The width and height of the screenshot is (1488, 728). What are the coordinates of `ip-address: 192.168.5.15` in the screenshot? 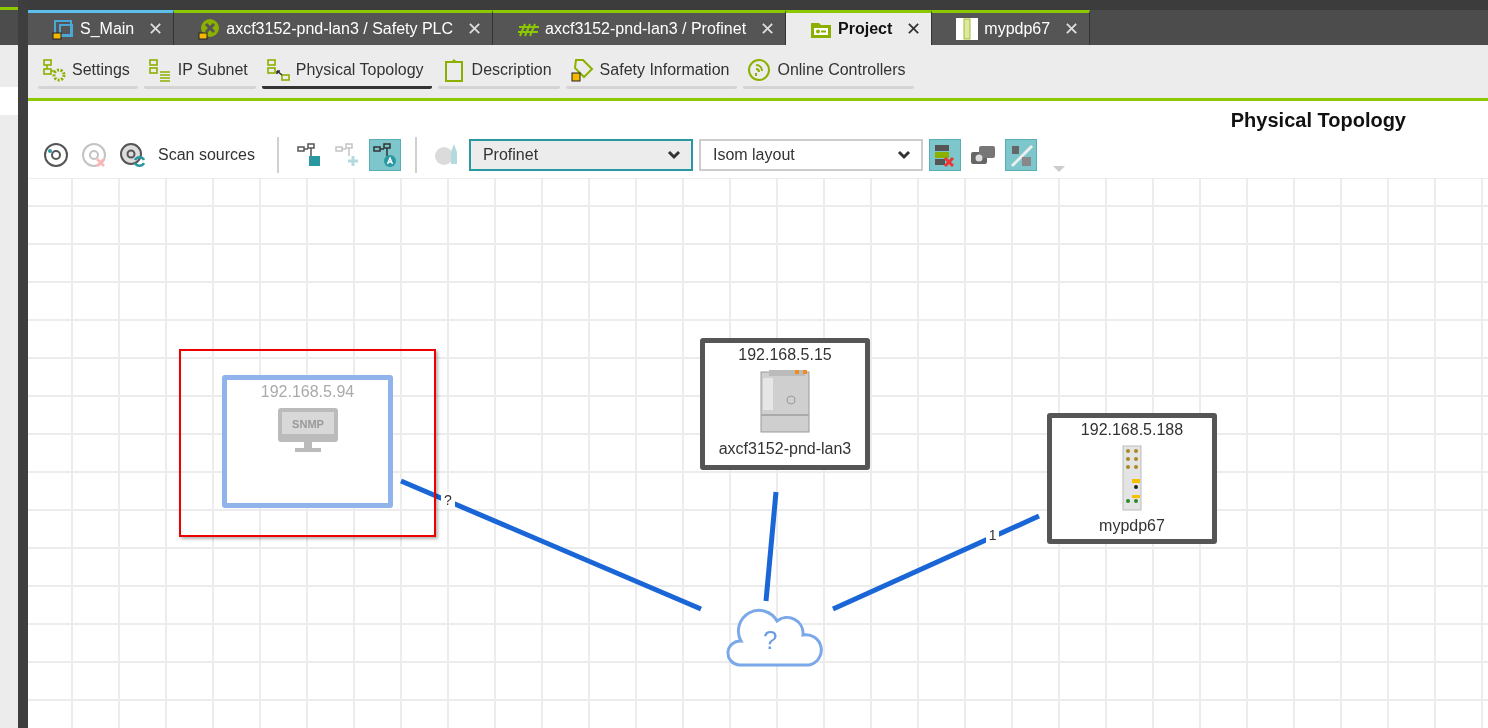 It's located at (785, 355).